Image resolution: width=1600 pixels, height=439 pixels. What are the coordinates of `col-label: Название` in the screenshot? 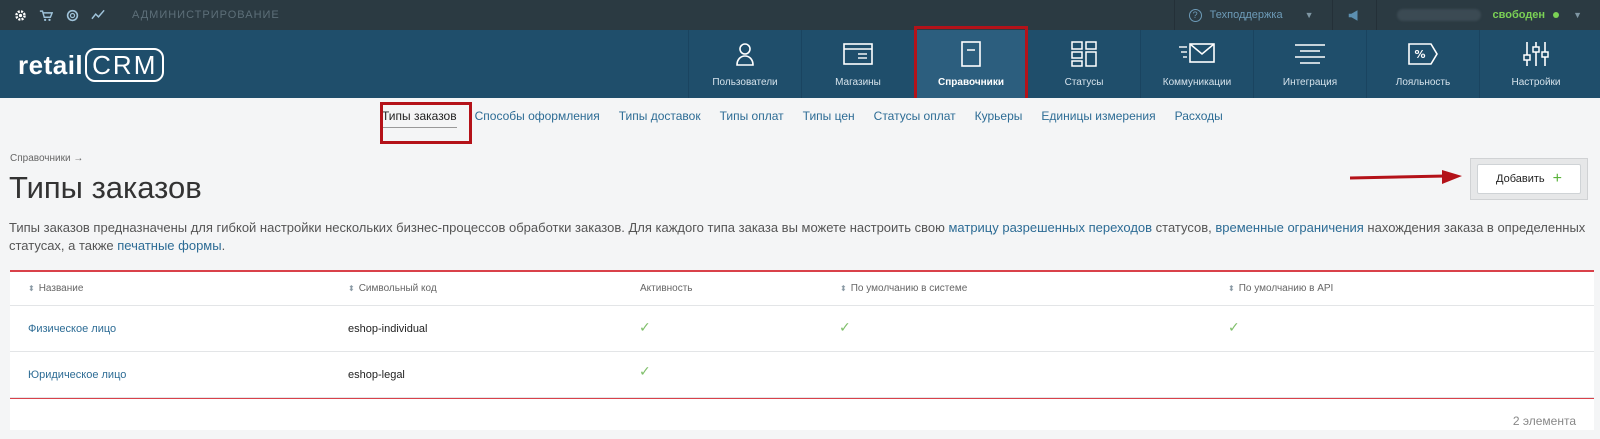 It's located at (61, 288).